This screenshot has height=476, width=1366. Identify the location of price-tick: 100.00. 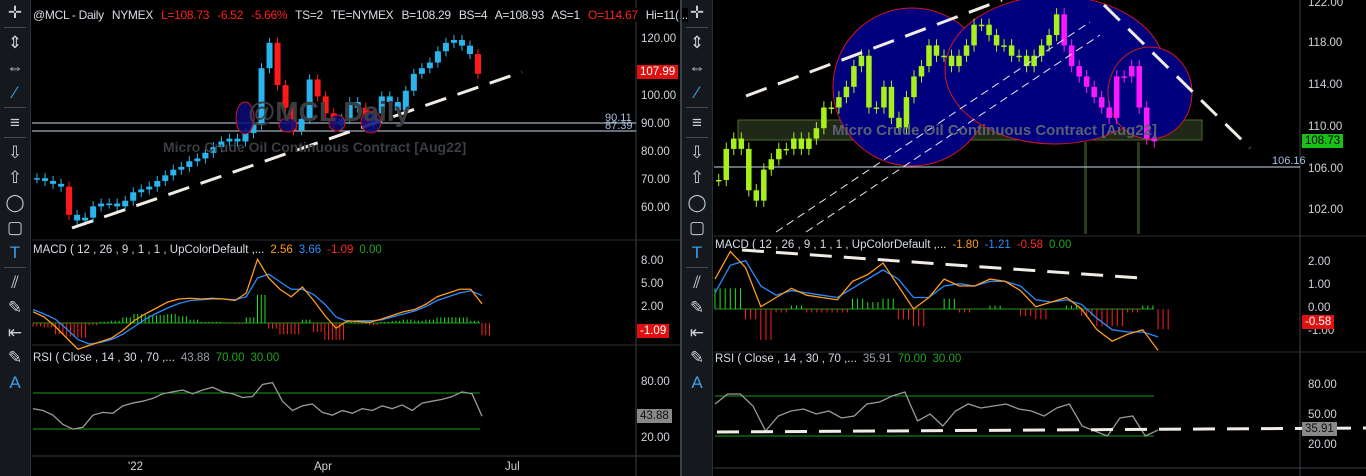
(659, 96).